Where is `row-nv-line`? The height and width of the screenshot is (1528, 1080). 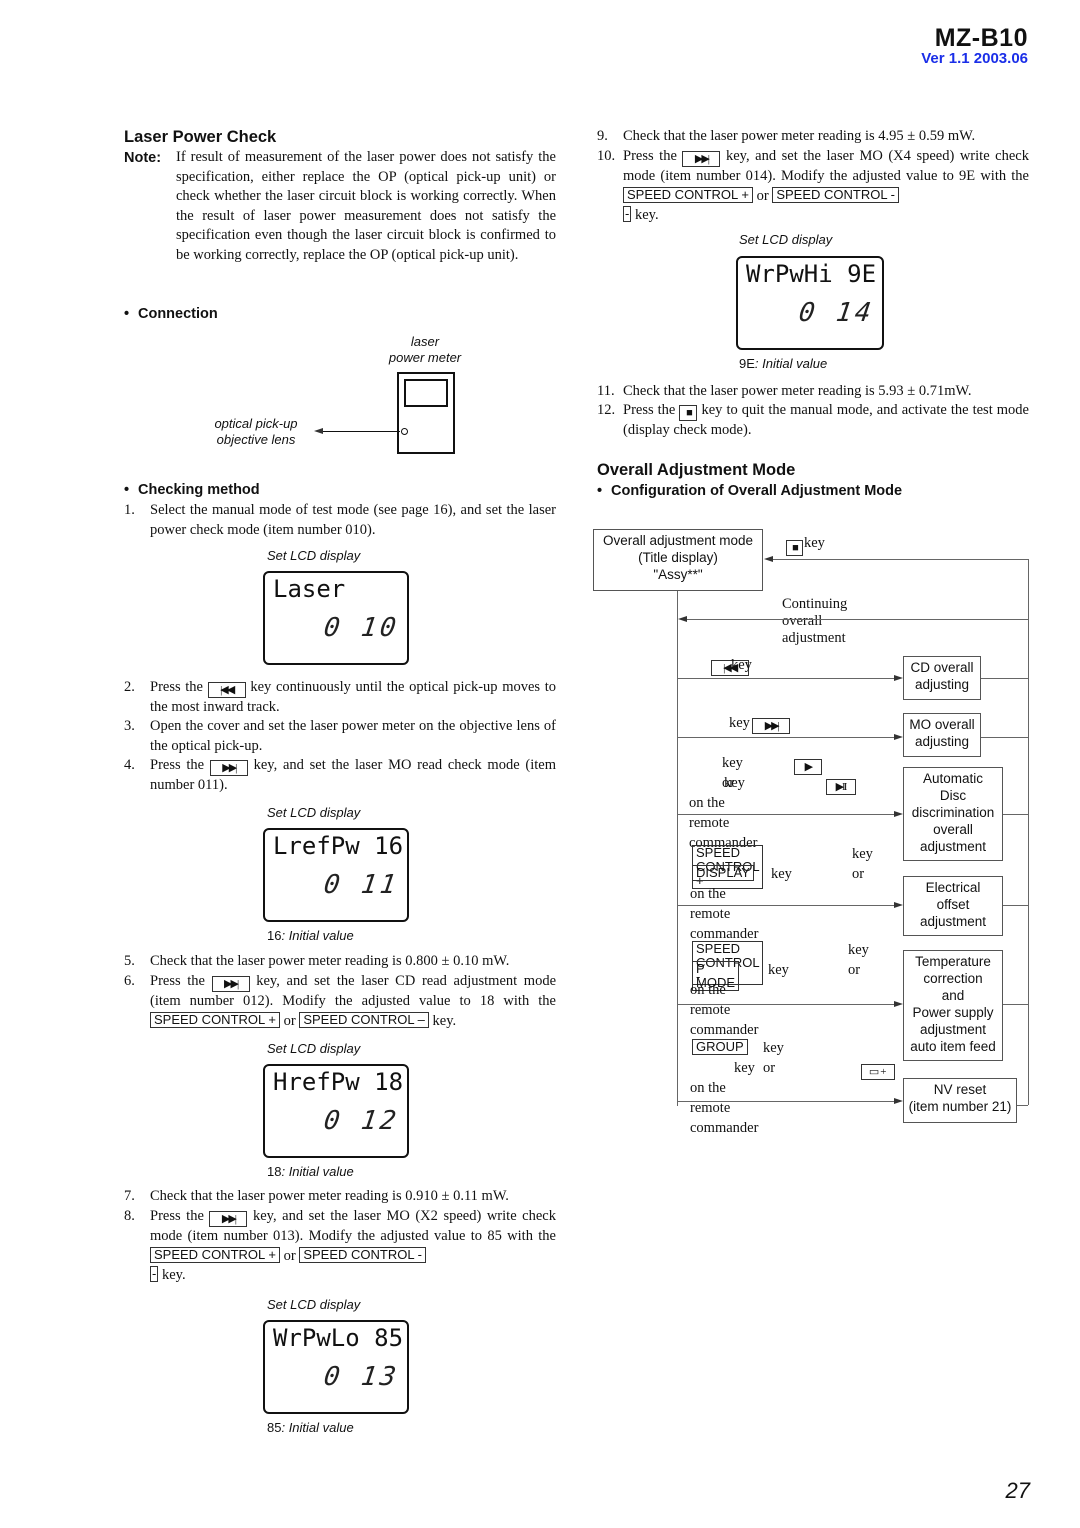 row-nv-line is located at coordinates (786, 1101).